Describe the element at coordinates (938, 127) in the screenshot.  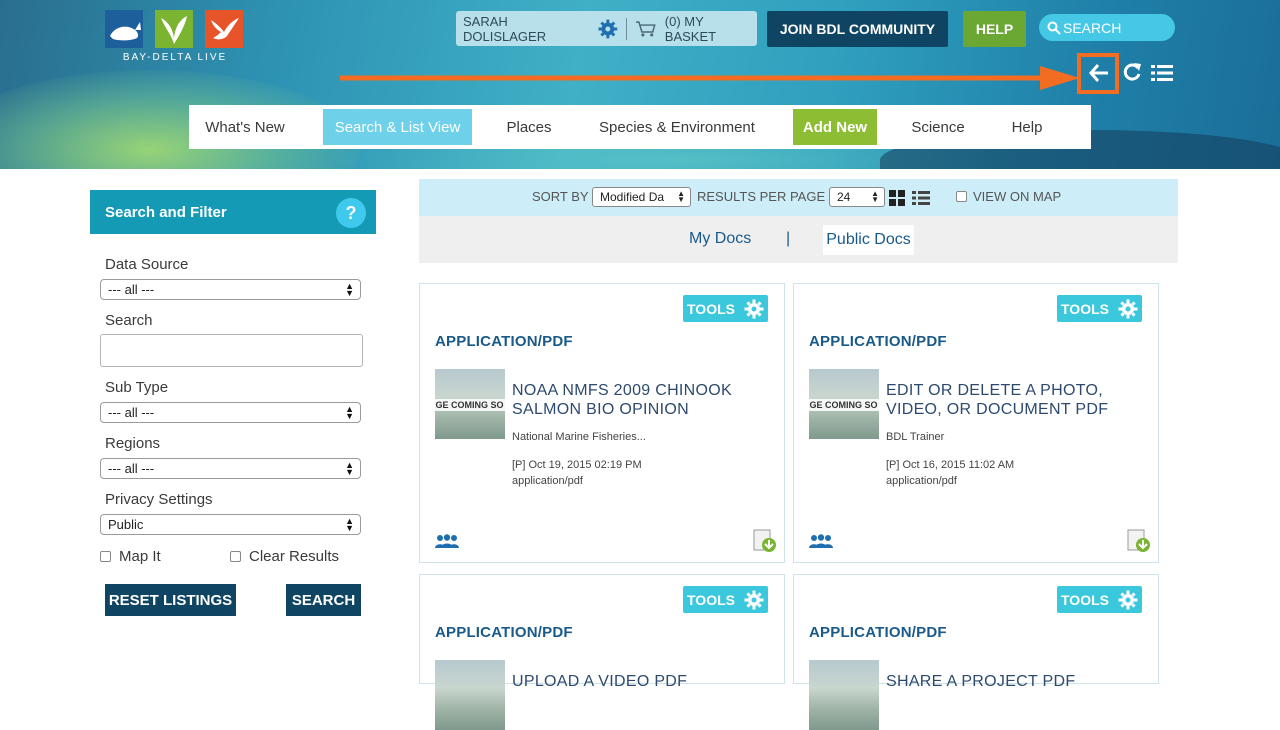
I see `nav-science: Science` at that location.